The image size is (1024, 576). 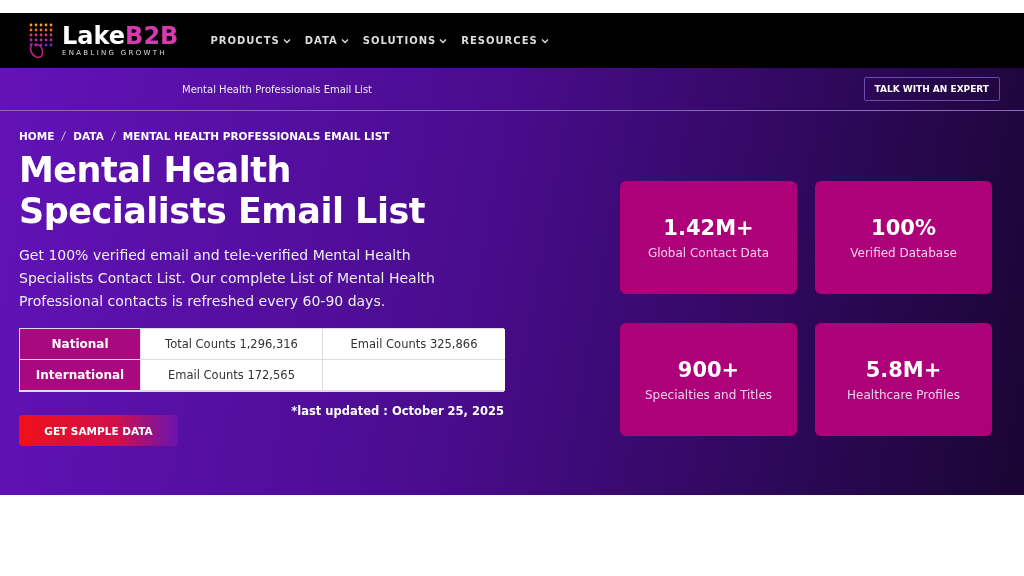 What do you see at coordinates (397, 411) in the screenshot?
I see `last-updated: *last updated : October 25, 2025` at bounding box center [397, 411].